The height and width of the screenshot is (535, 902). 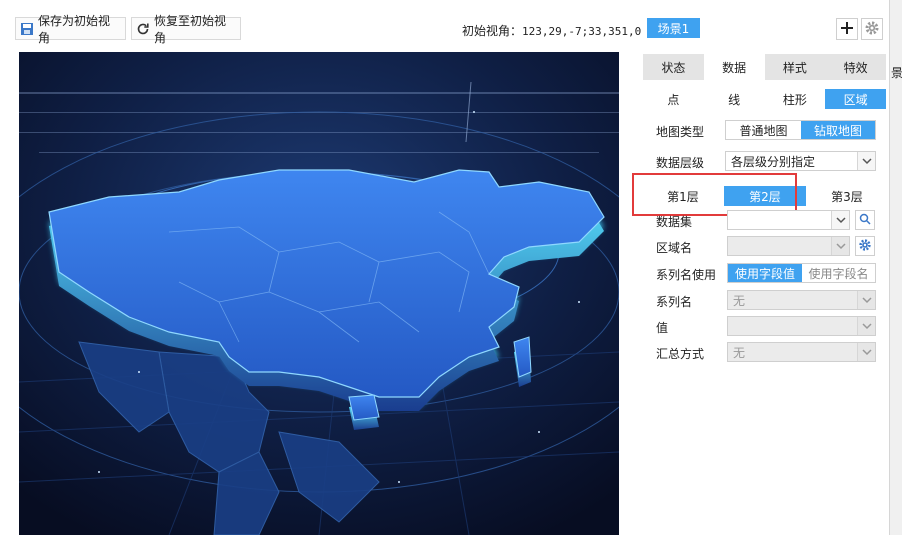 What do you see at coordinates (773, 161) in the screenshot?
I see `data-level-value: 各层级分别指定` at bounding box center [773, 161].